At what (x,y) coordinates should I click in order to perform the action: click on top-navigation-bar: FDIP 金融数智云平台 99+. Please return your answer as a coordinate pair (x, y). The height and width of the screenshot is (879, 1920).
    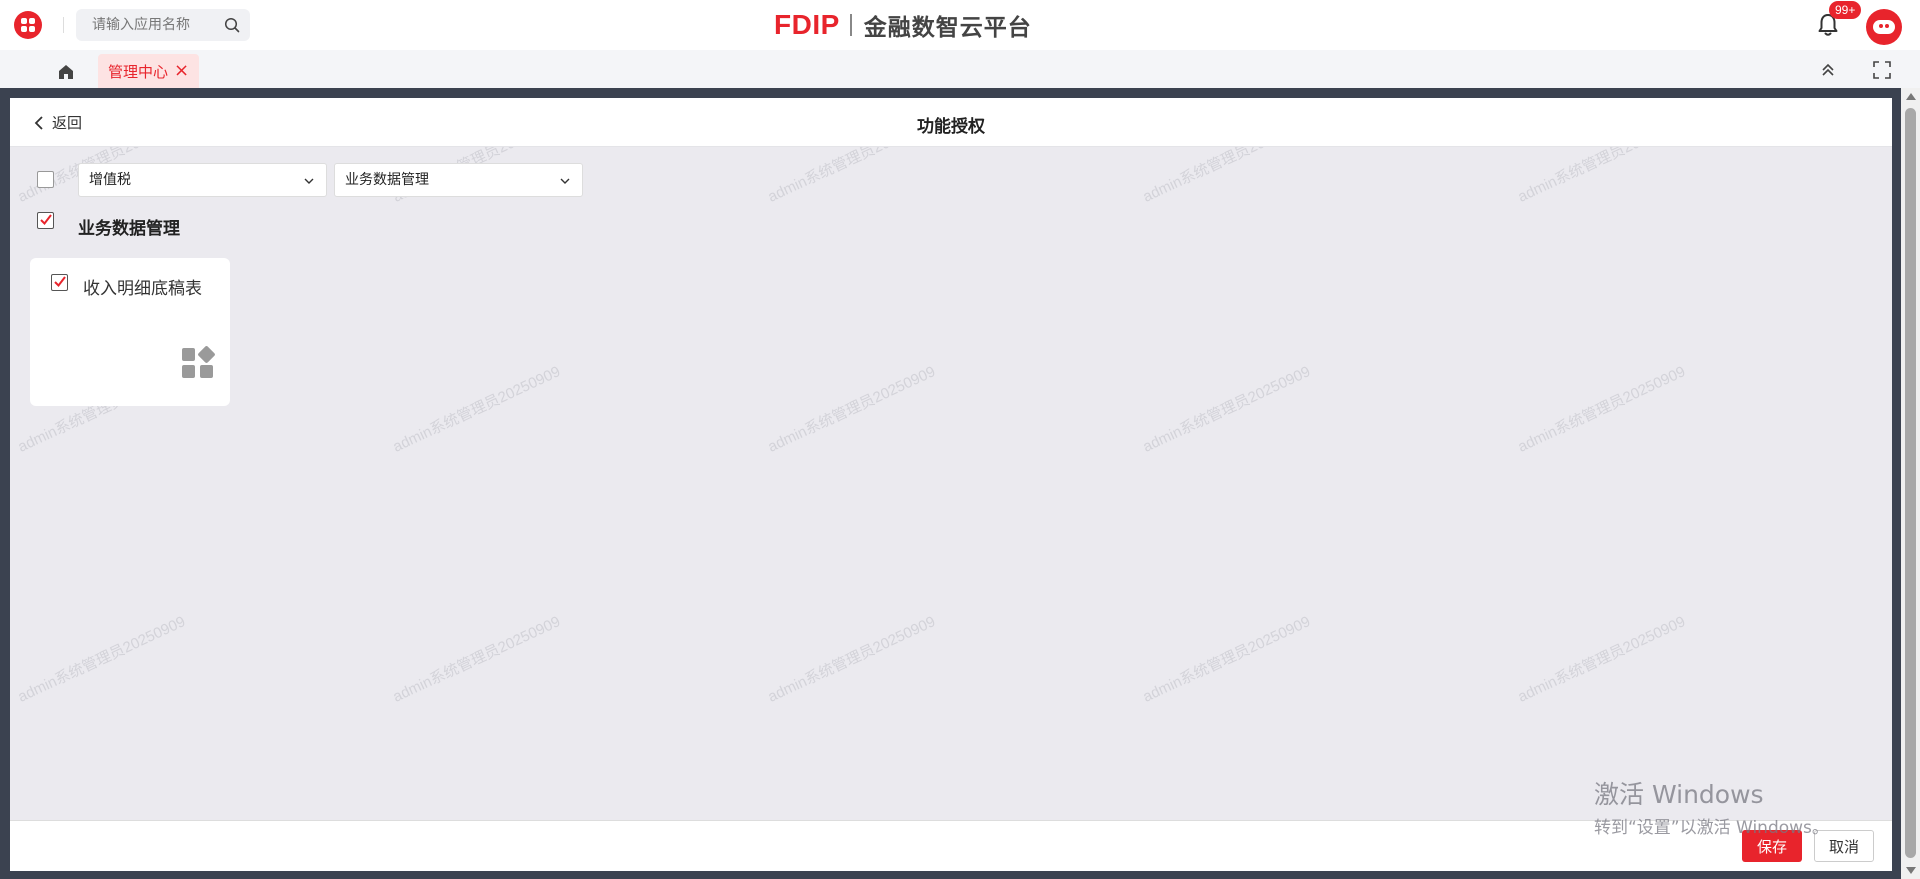
    Looking at the image, I should click on (960, 25).